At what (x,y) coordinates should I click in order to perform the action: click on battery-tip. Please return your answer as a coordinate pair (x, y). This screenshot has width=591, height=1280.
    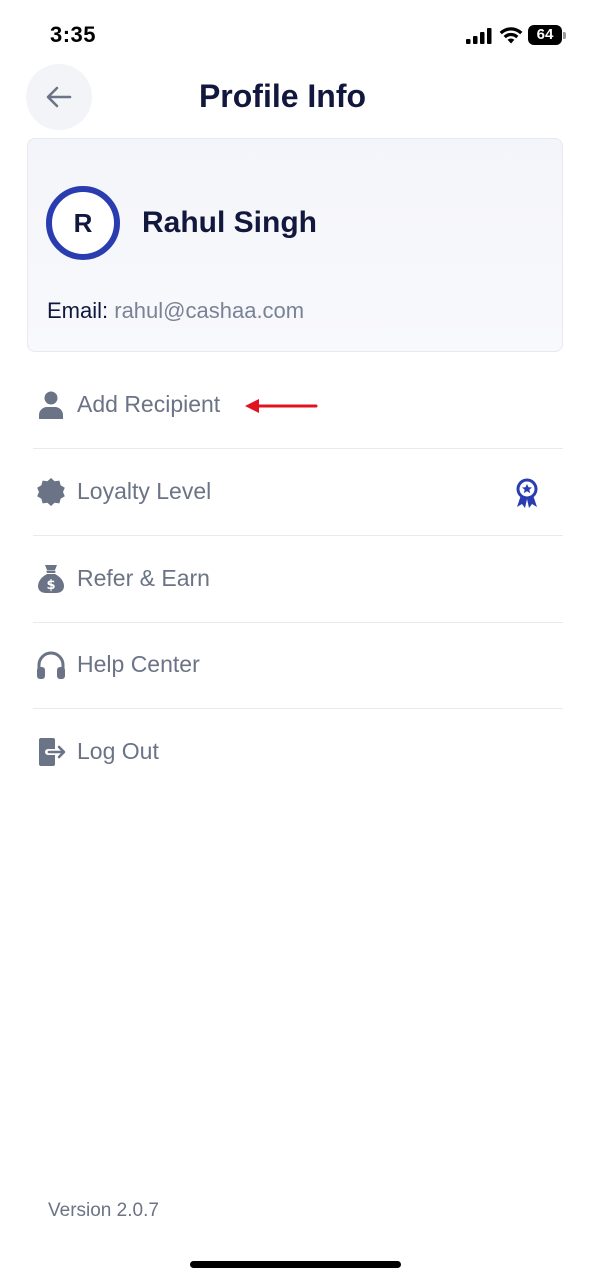
    Looking at the image, I should click on (564, 35).